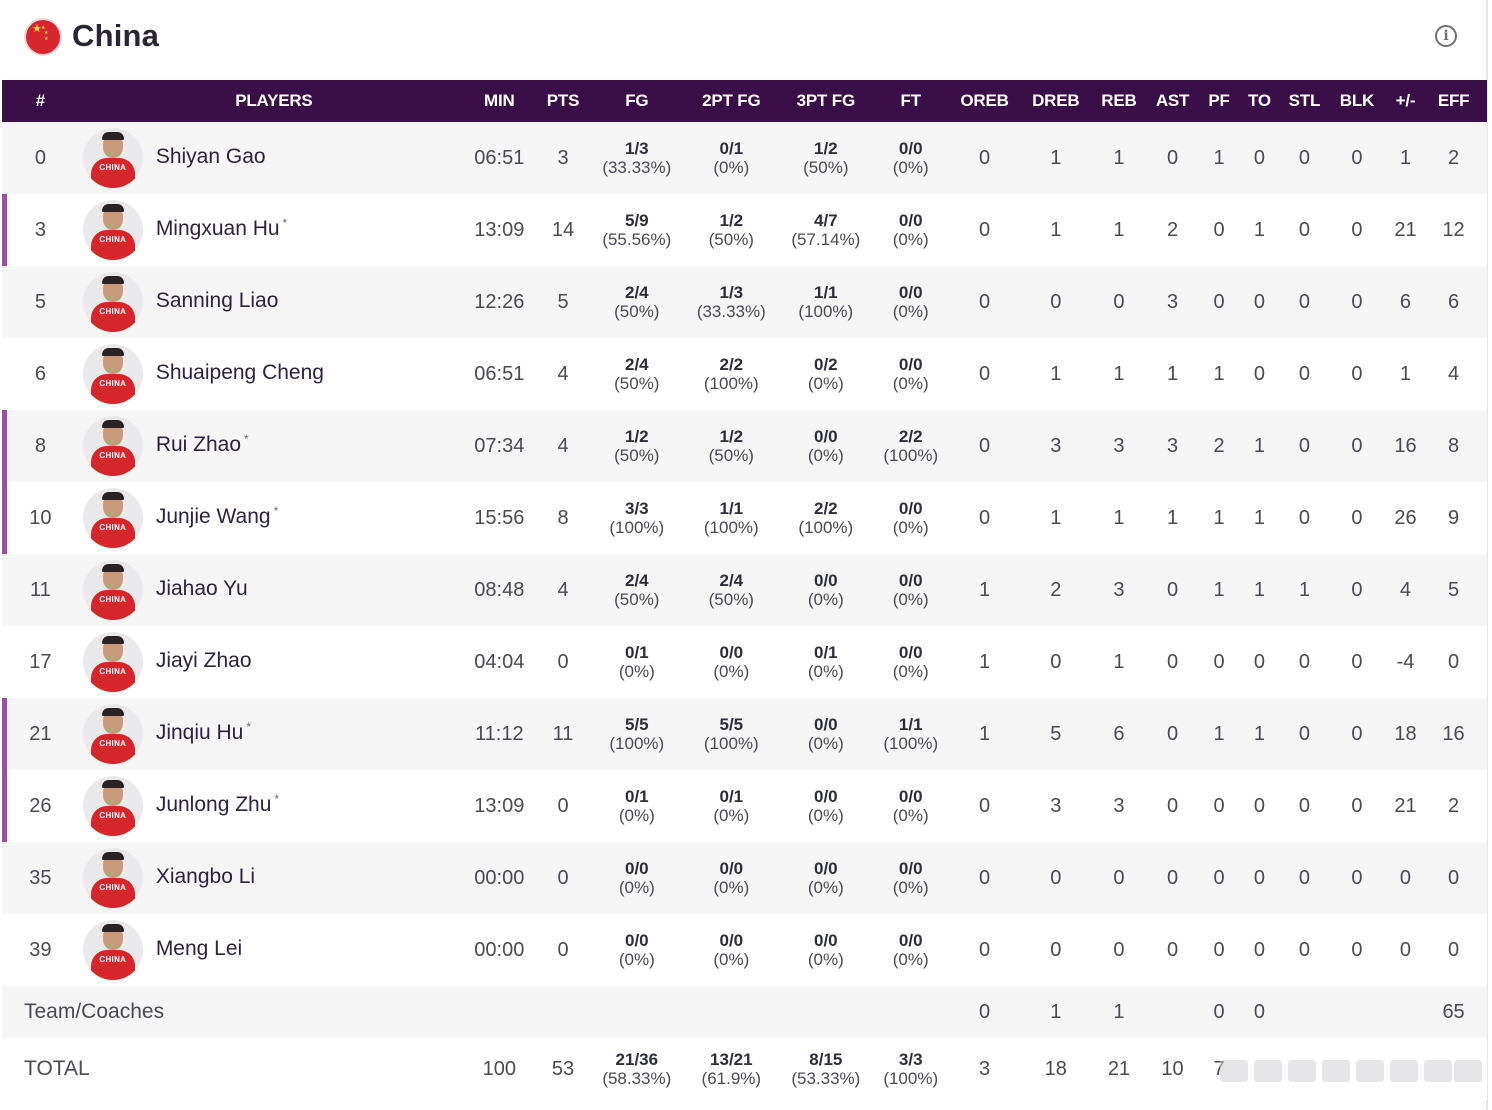 The image size is (1492, 1110). I want to click on player-cell: CHINA Shiyan Gao, so click(274, 158).